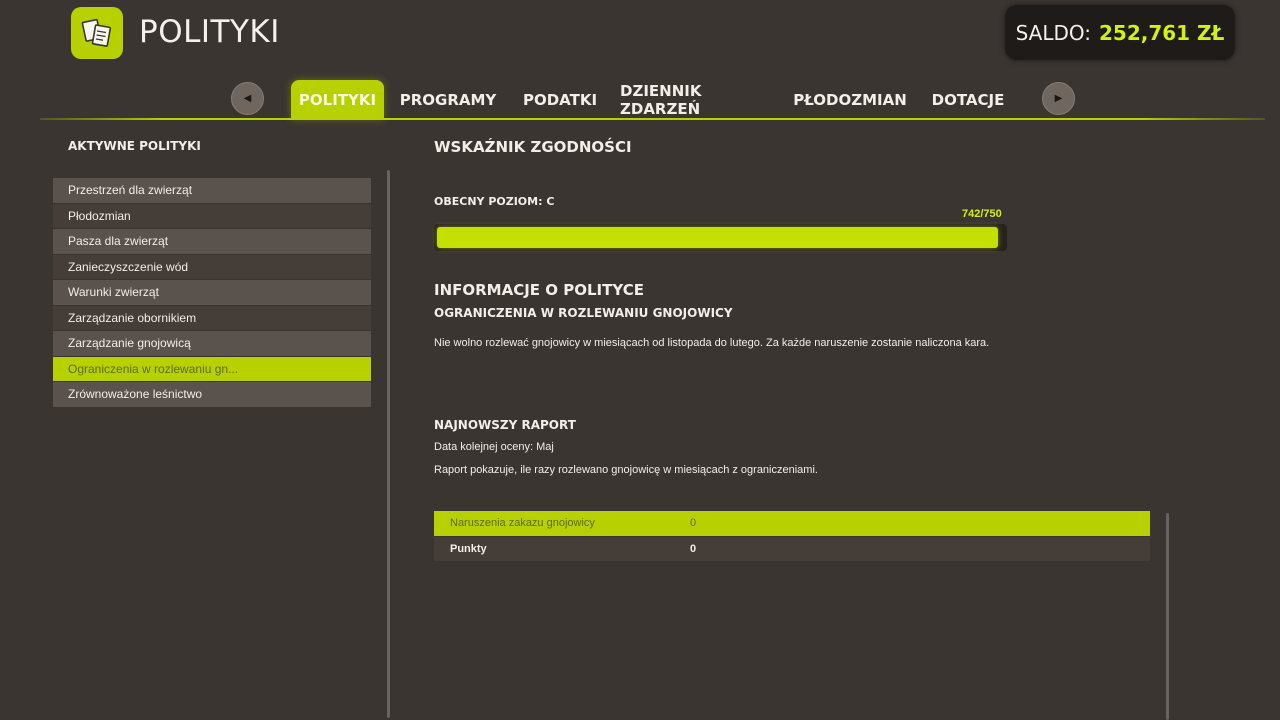  Describe the element at coordinates (97, 33) in the screenshot. I see `documents-icon` at that location.